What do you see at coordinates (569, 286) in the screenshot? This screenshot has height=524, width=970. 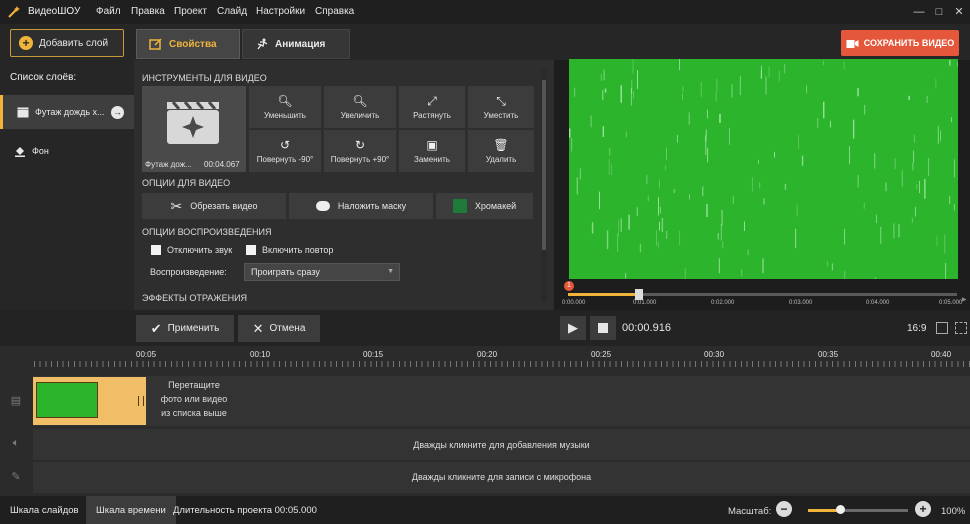 I see `playhead-marker: 1` at bounding box center [569, 286].